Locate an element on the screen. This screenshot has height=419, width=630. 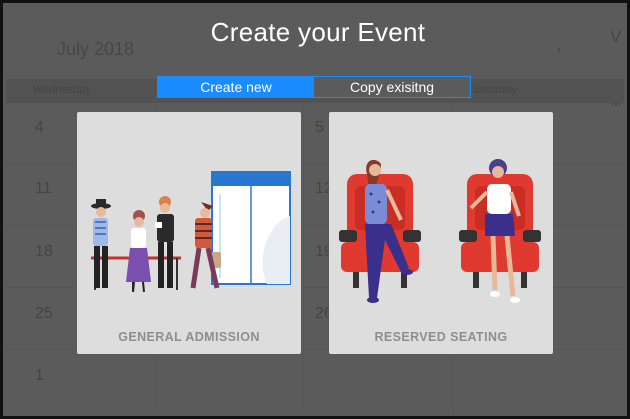
reserved-seating-illustration is located at coordinates (440, 231).